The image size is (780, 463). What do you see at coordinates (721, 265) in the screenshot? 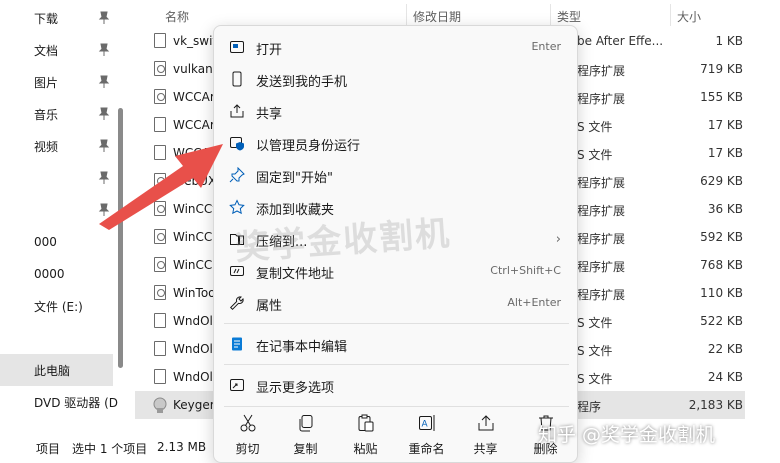
I see `file-size: 768 KB` at bounding box center [721, 265].